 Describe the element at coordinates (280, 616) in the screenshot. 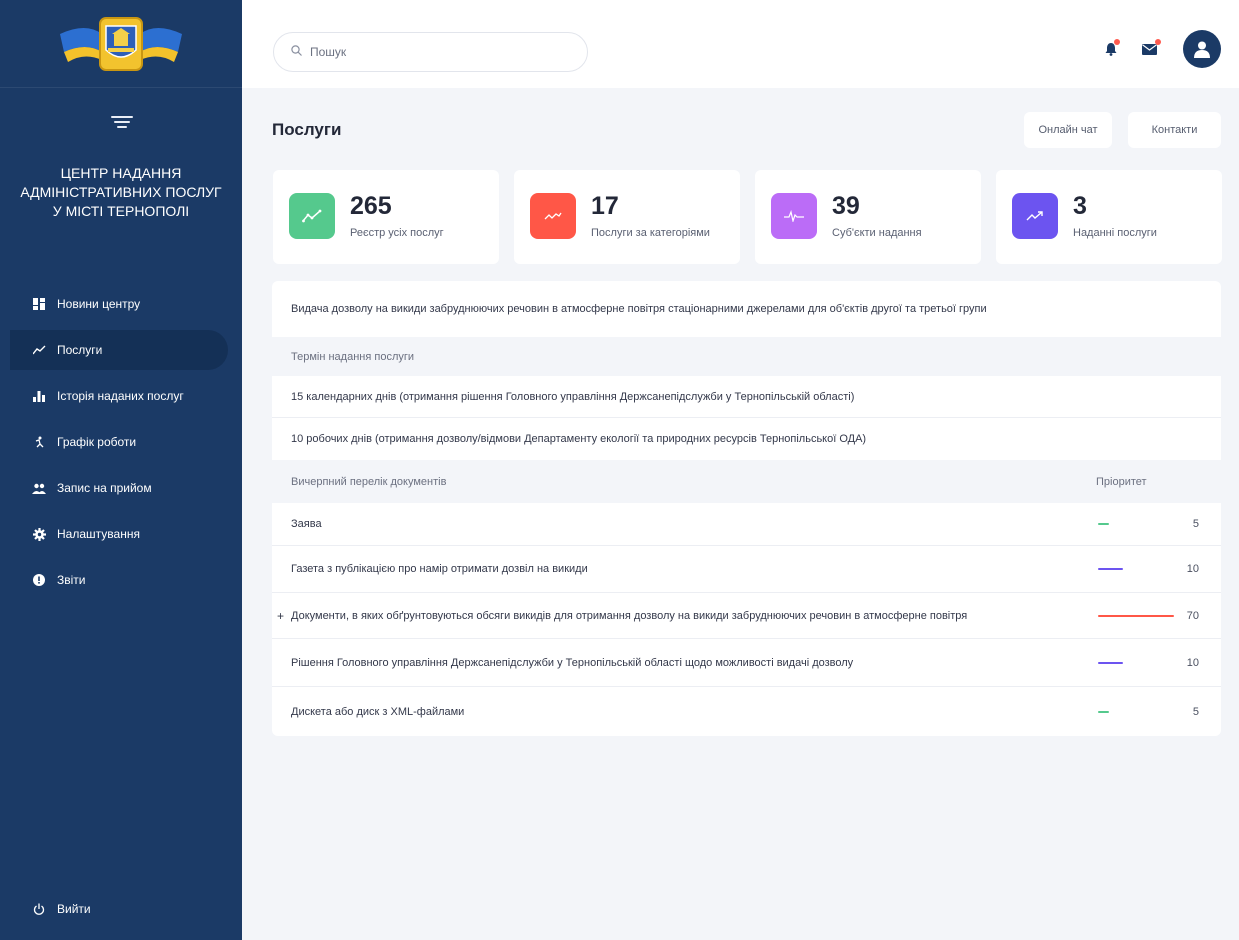

I see `expand-plus-icon: +` at that location.